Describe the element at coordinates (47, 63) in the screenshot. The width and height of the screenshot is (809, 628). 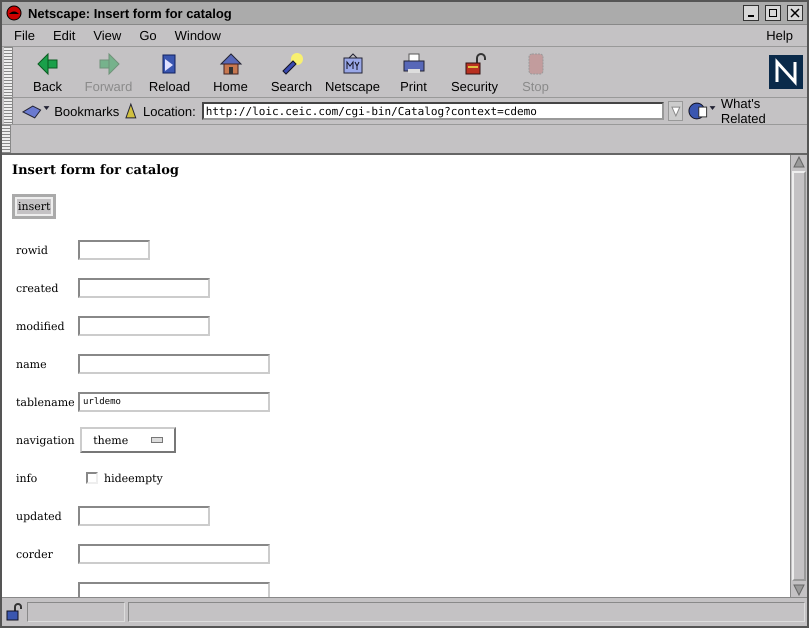
I see `back-arrow-icon` at that location.